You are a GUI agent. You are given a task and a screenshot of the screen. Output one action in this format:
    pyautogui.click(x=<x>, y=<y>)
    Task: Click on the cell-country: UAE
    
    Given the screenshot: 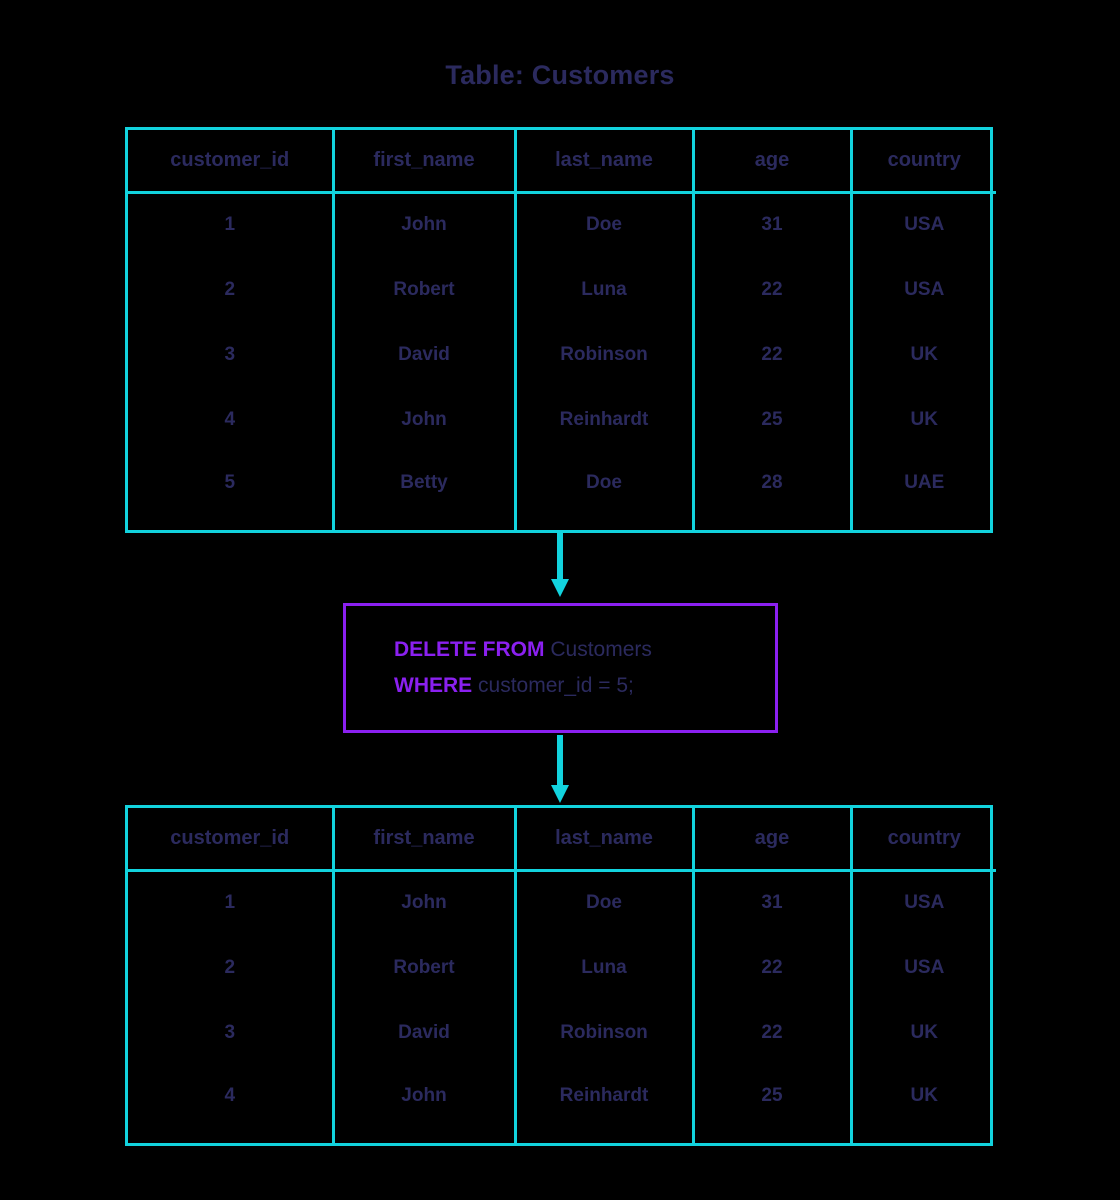 What is the action you would take?
    pyautogui.click(x=924, y=482)
    